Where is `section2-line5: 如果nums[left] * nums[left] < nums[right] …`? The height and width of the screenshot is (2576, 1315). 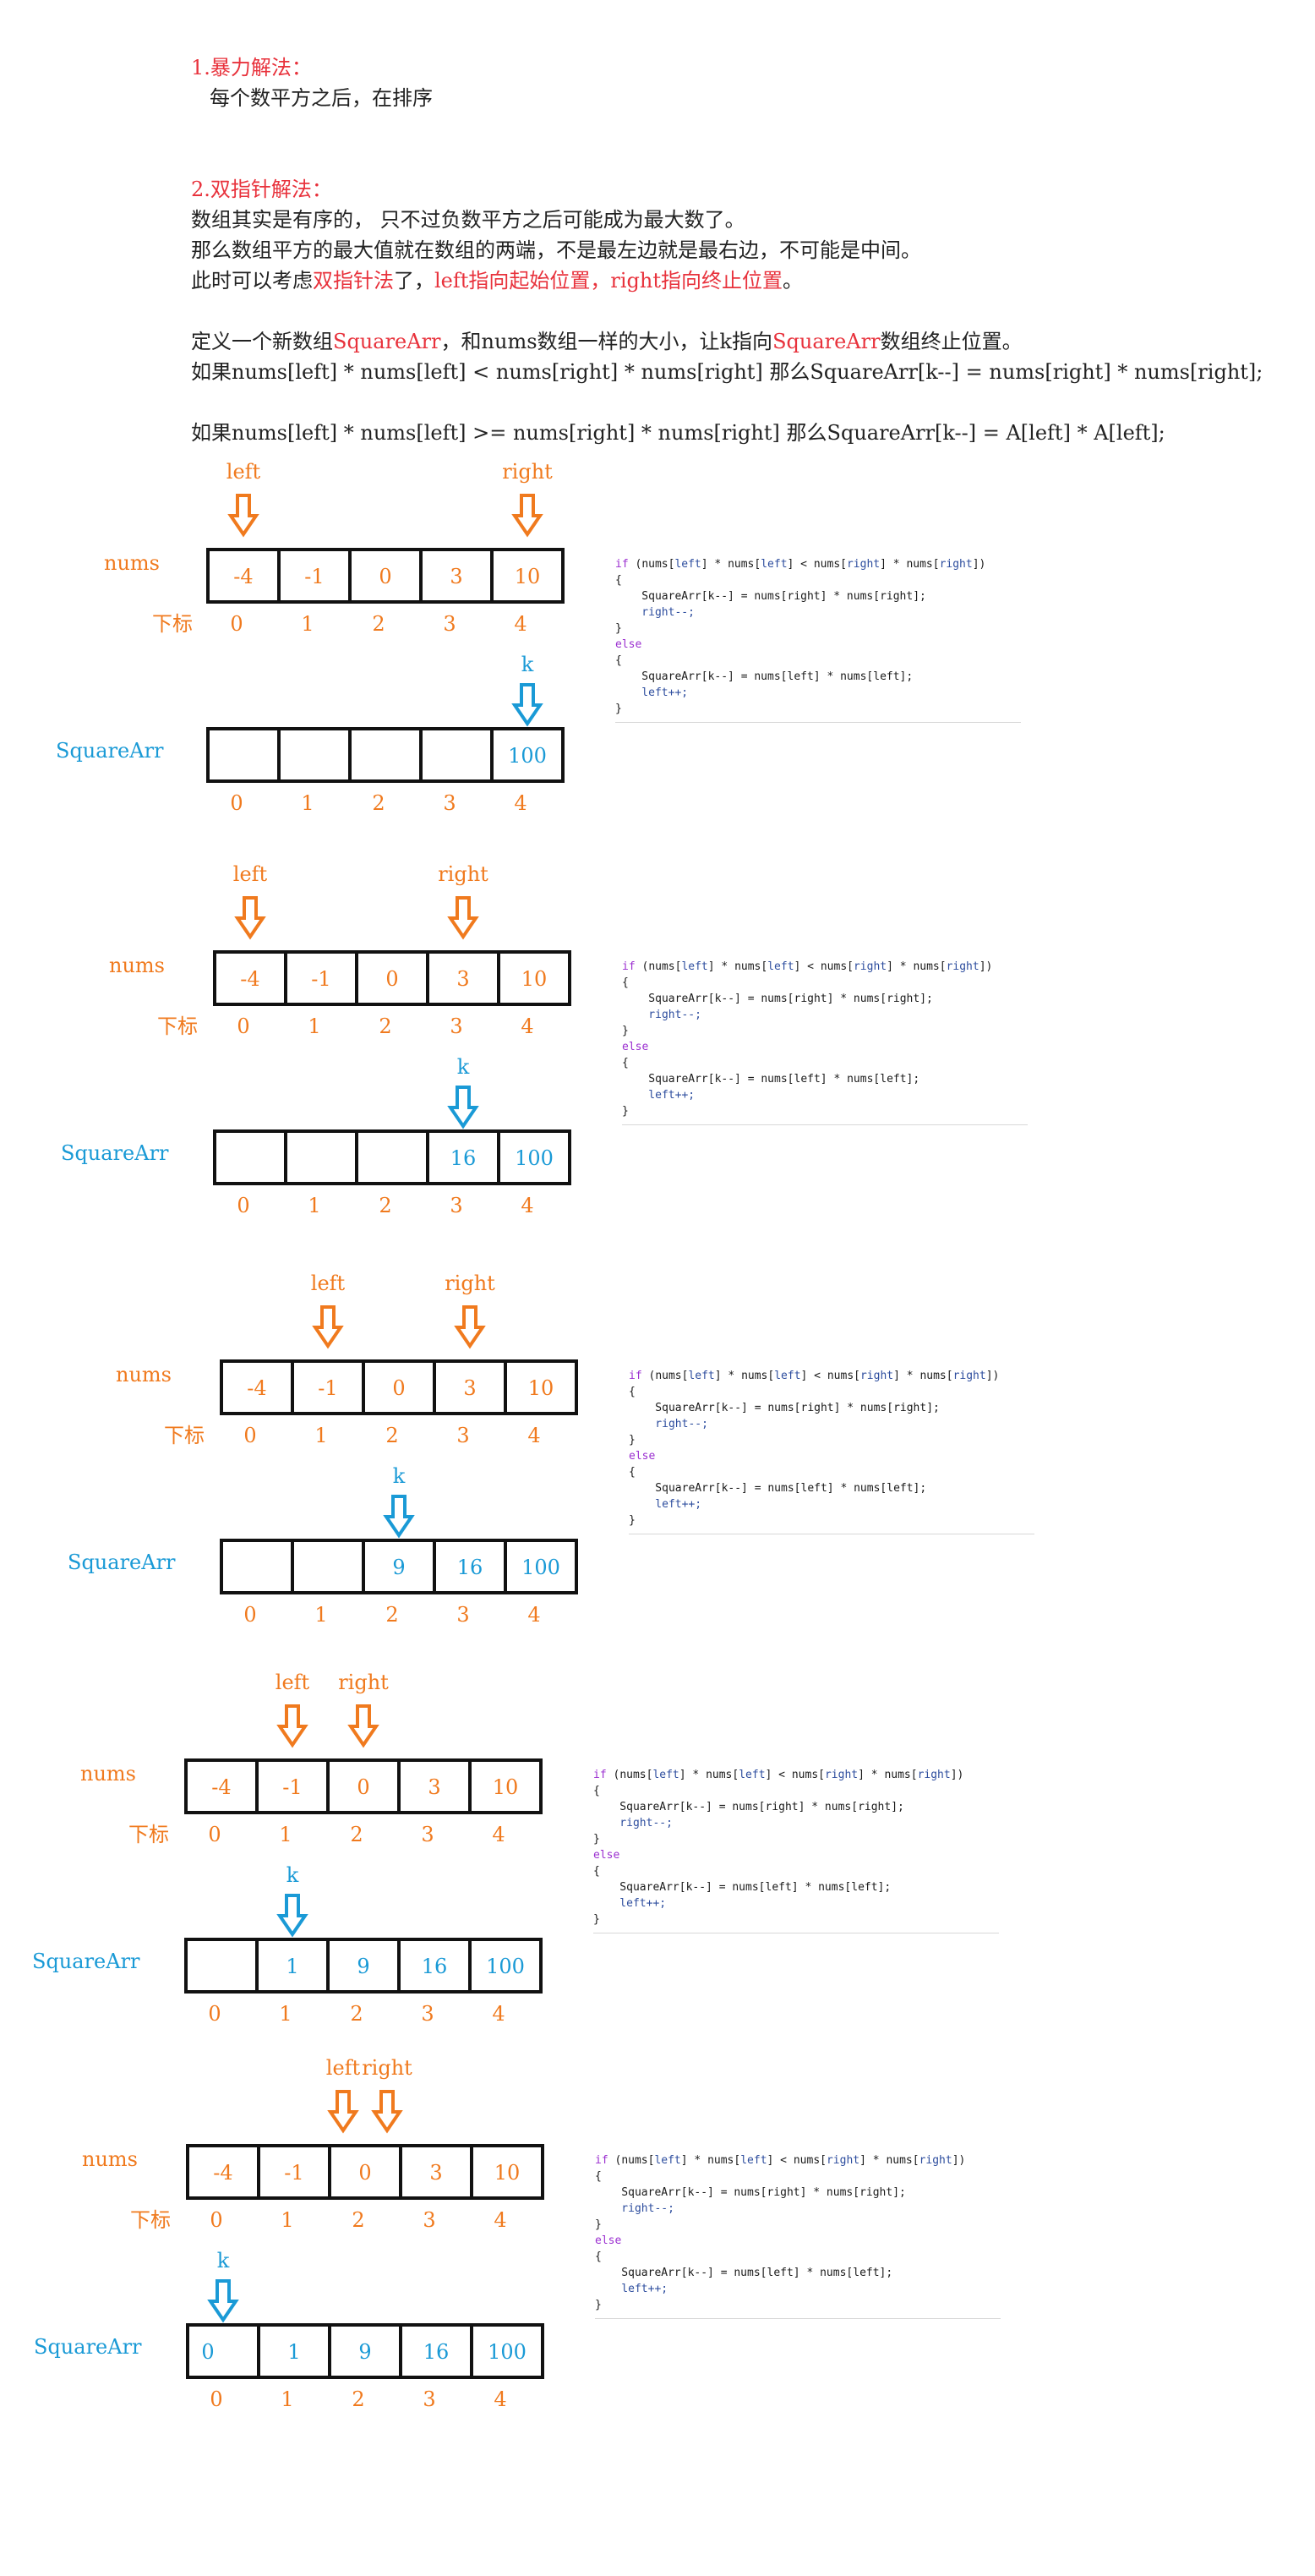
section2-line5: 如果nums[left] * nums[left] < nums[right] … is located at coordinates (727, 372).